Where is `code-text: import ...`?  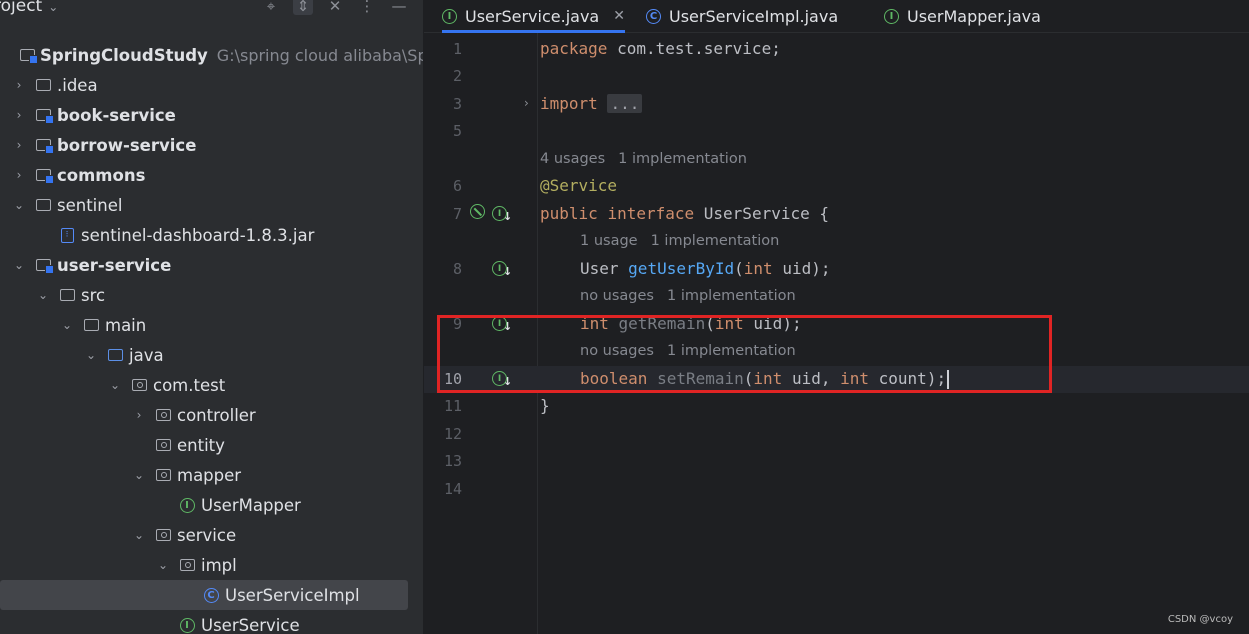
code-text: import ... is located at coordinates (591, 103).